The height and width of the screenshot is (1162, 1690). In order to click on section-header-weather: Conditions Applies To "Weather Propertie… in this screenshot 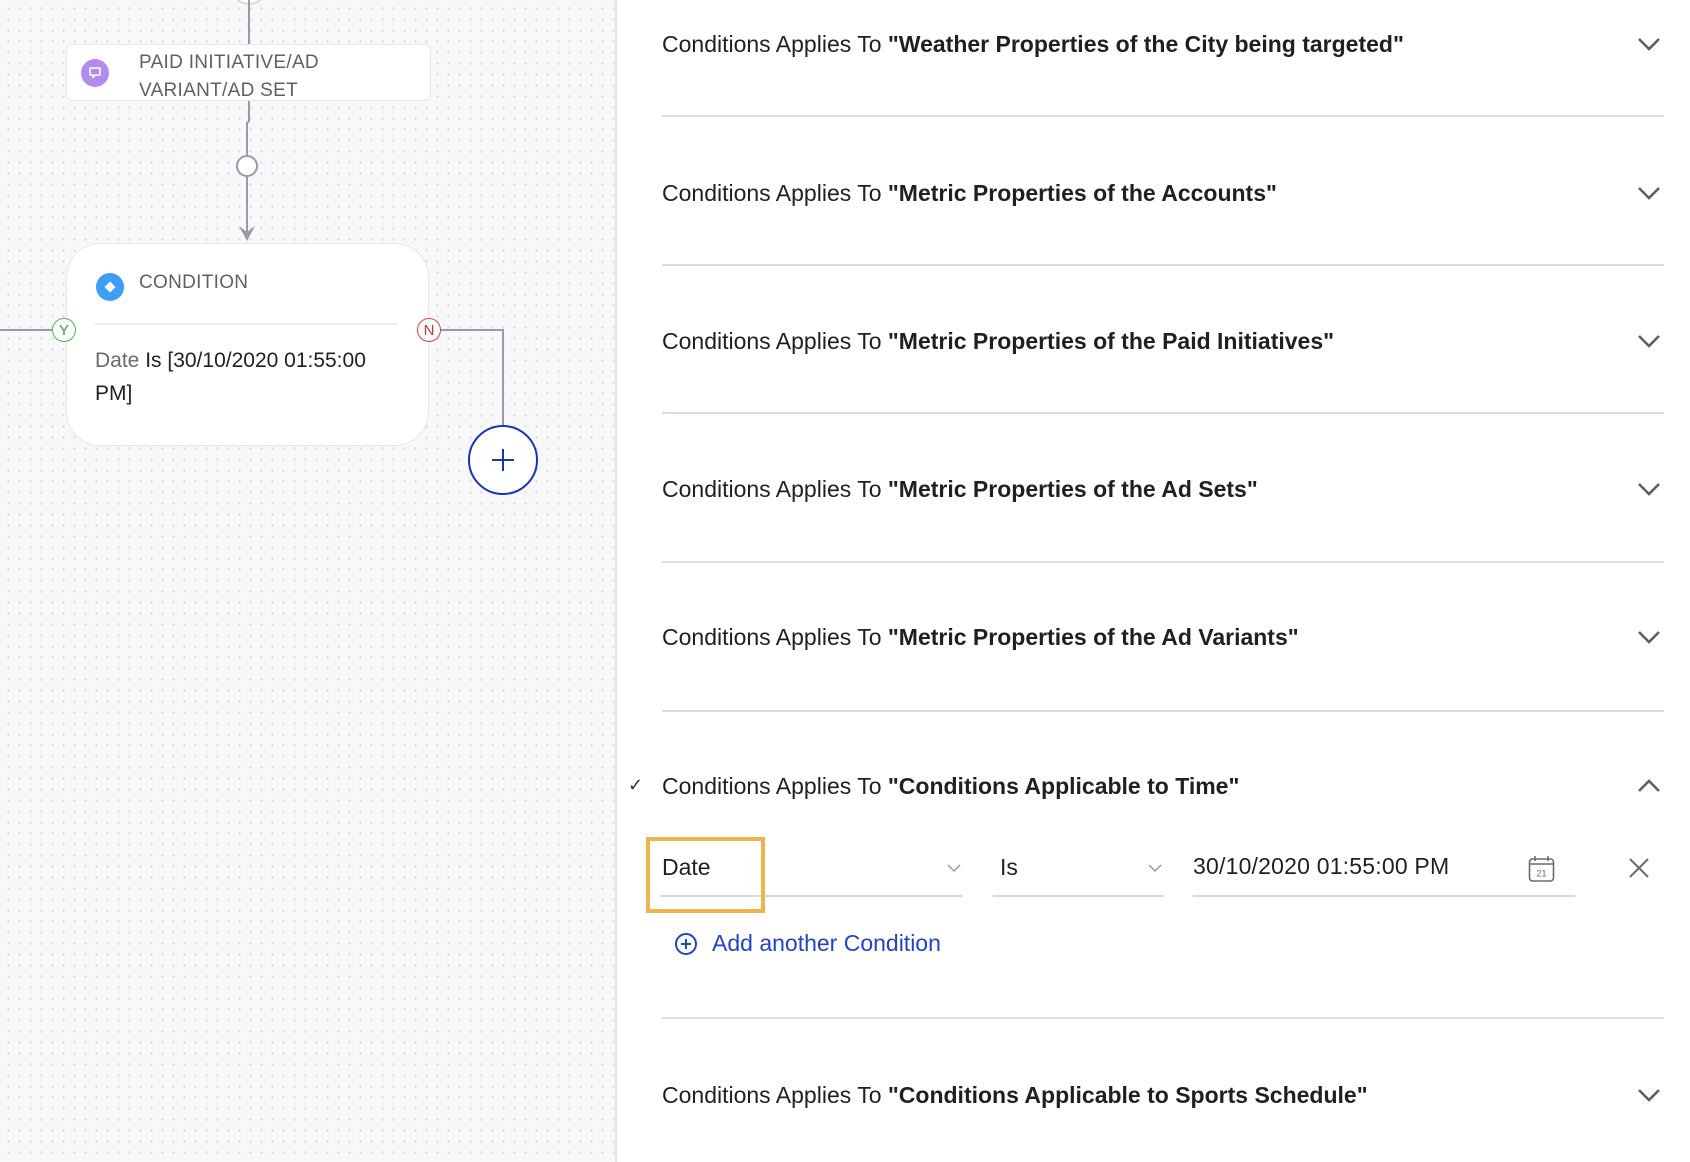, I will do `click(1163, 44)`.